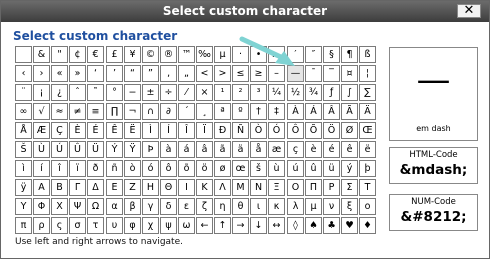 This screenshot has width=490, height=259. What do you see at coordinates (222, 149) in the screenshot?
I see `char-cell: ã` at bounding box center [222, 149].